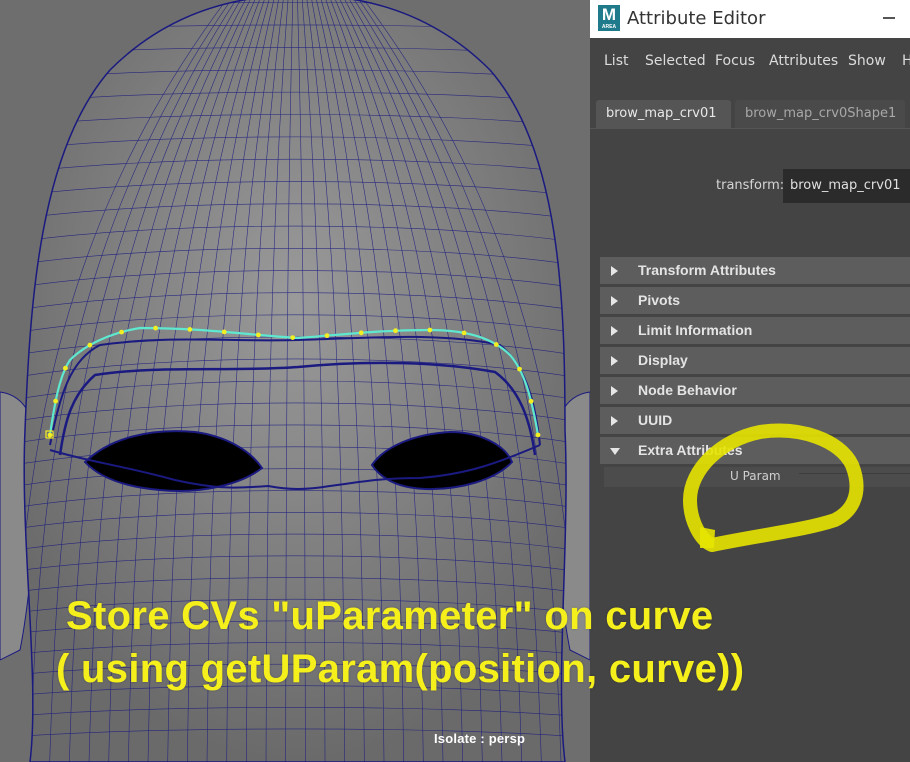 This screenshot has height=762, width=910. Describe the element at coordinates (820, 114) in the screenshot. I see `tab-brow-map-crv0shape1: brow_map_crv0Shape1` at that location.